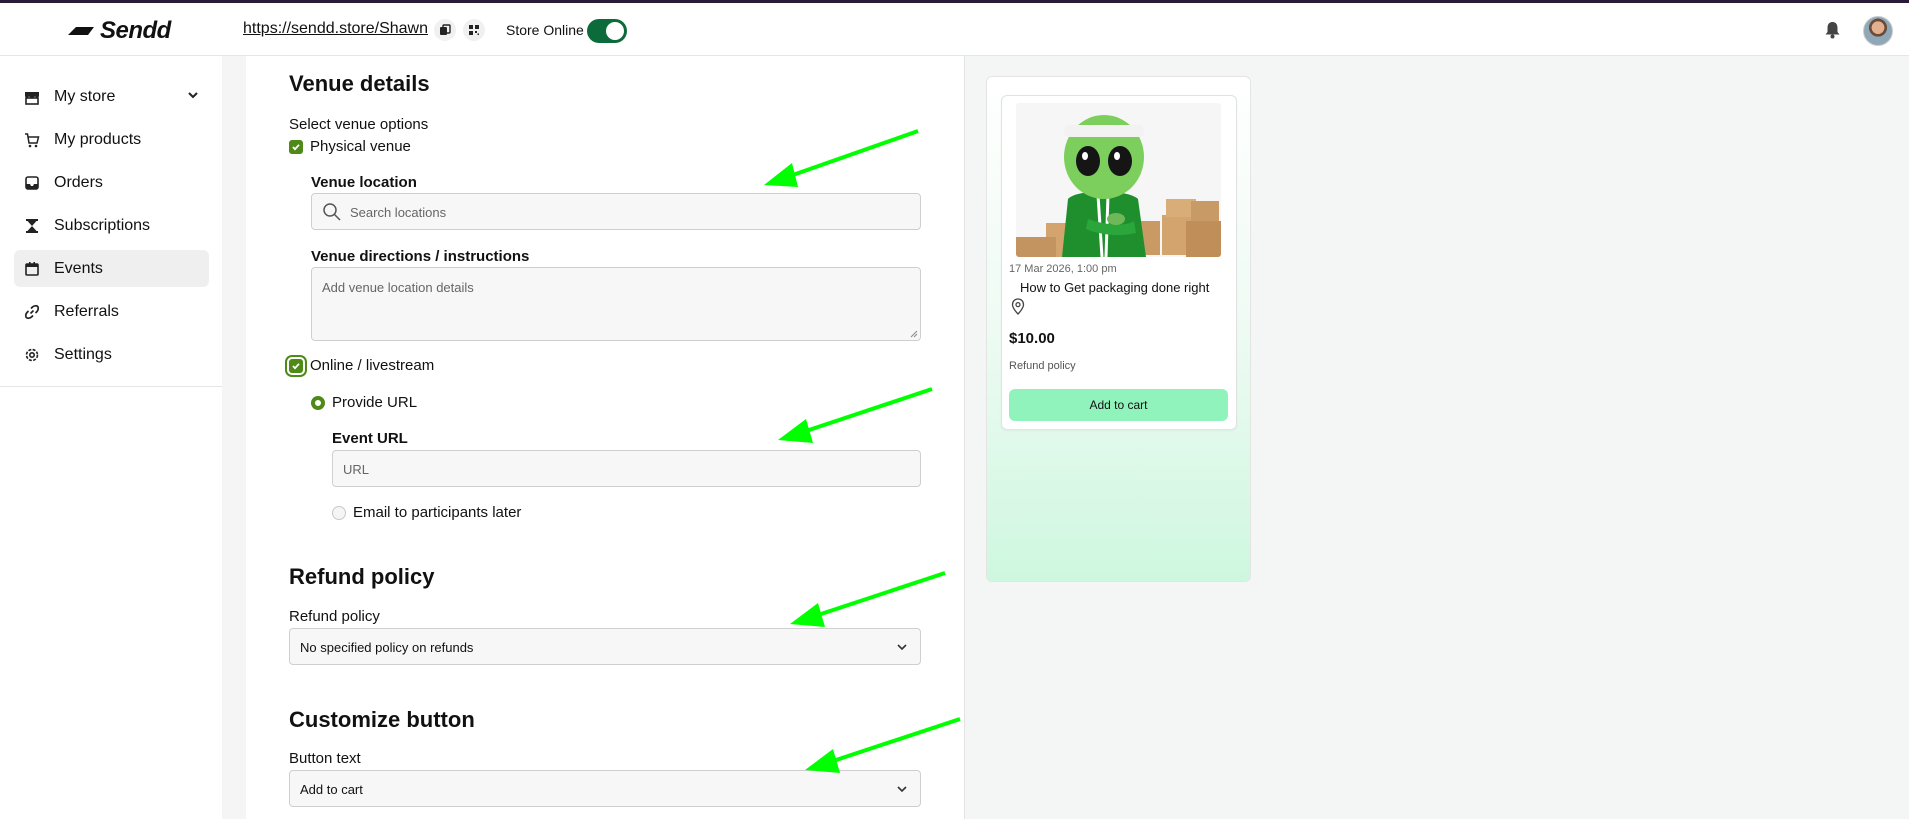 The height and width of the screenshot is (819, 1909). I want to click on logo: Sendd, so click(118, 31).